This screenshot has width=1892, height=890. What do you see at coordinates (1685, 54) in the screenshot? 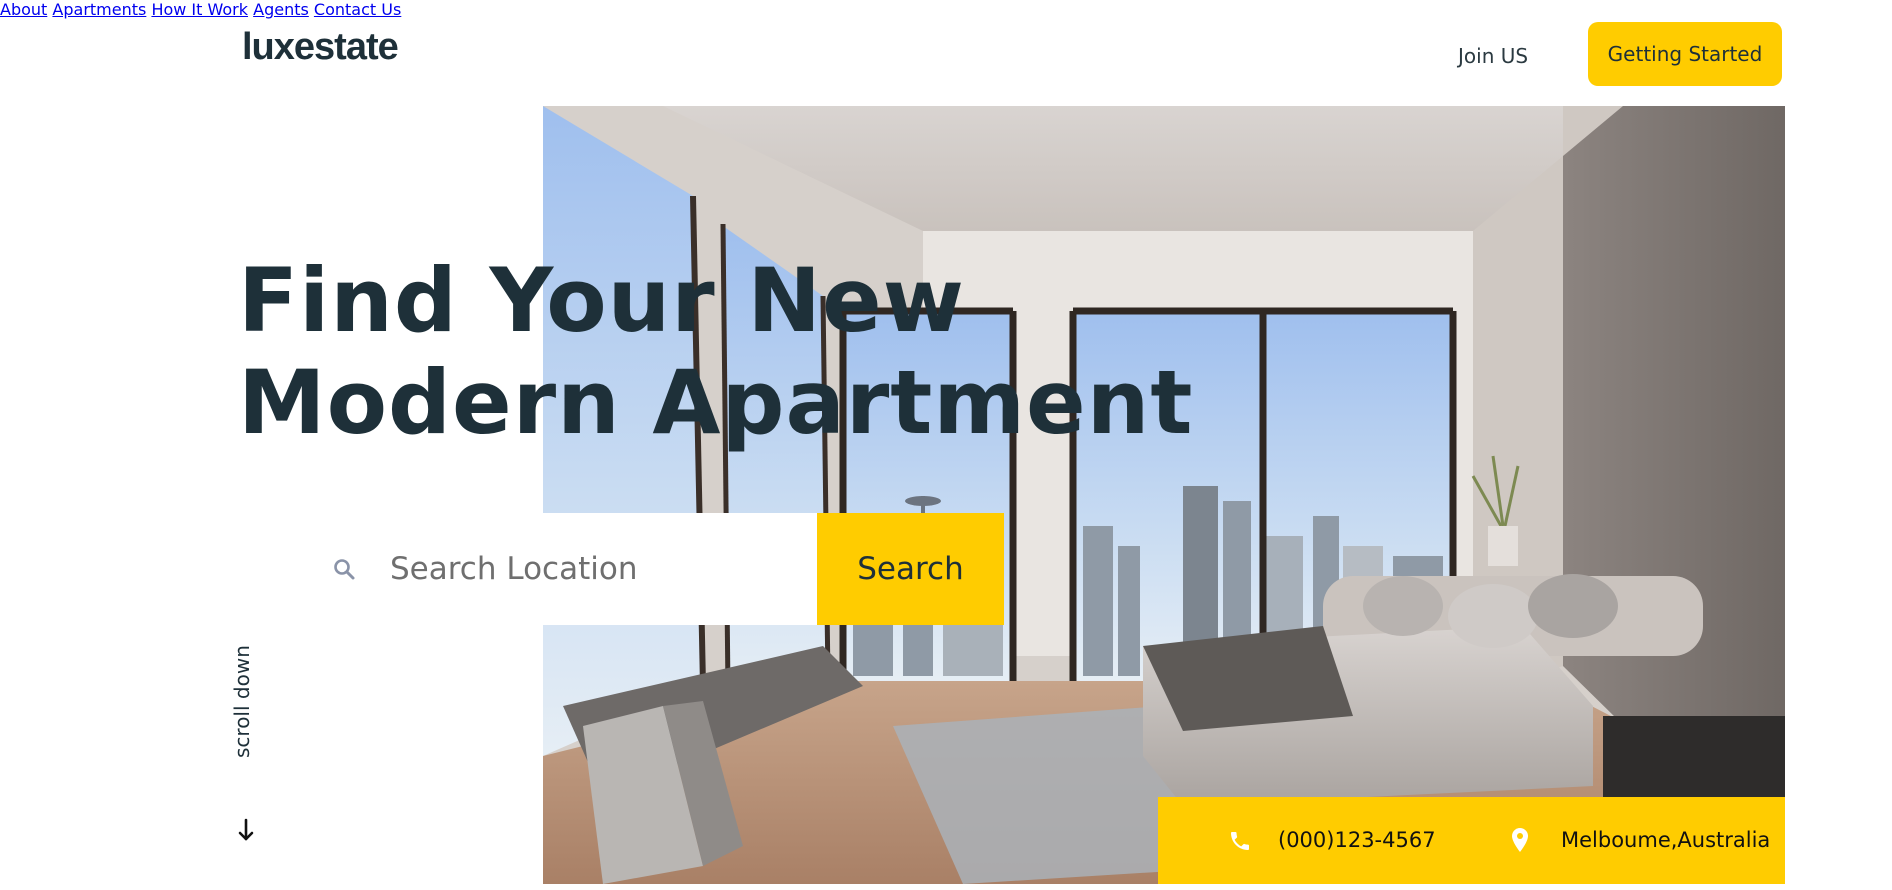
I see `getting-started-button: Getting Started` at bounding box center [1685, 54].